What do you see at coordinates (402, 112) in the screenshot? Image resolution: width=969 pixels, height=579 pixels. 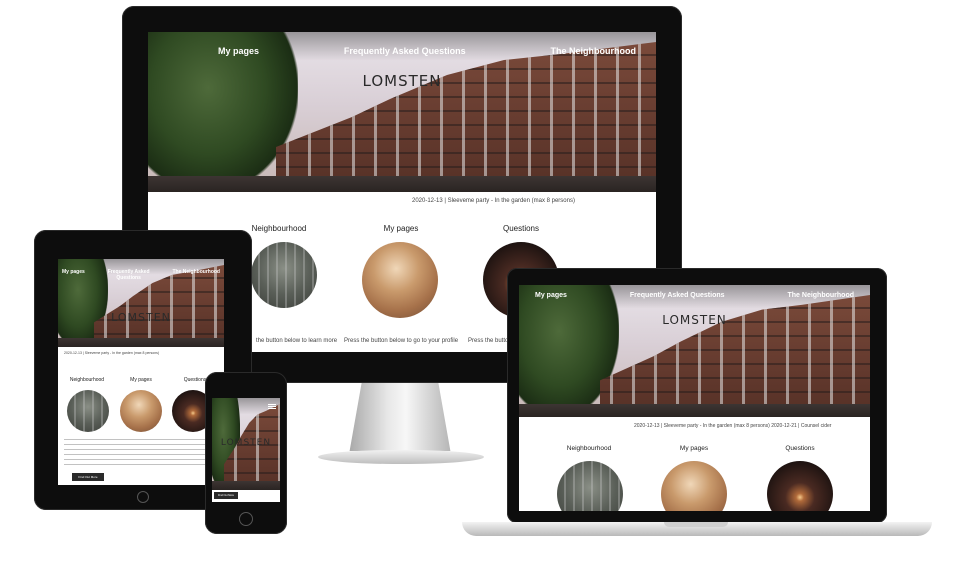 I see `desktop-hero-image` at bounding box center [402, 112].